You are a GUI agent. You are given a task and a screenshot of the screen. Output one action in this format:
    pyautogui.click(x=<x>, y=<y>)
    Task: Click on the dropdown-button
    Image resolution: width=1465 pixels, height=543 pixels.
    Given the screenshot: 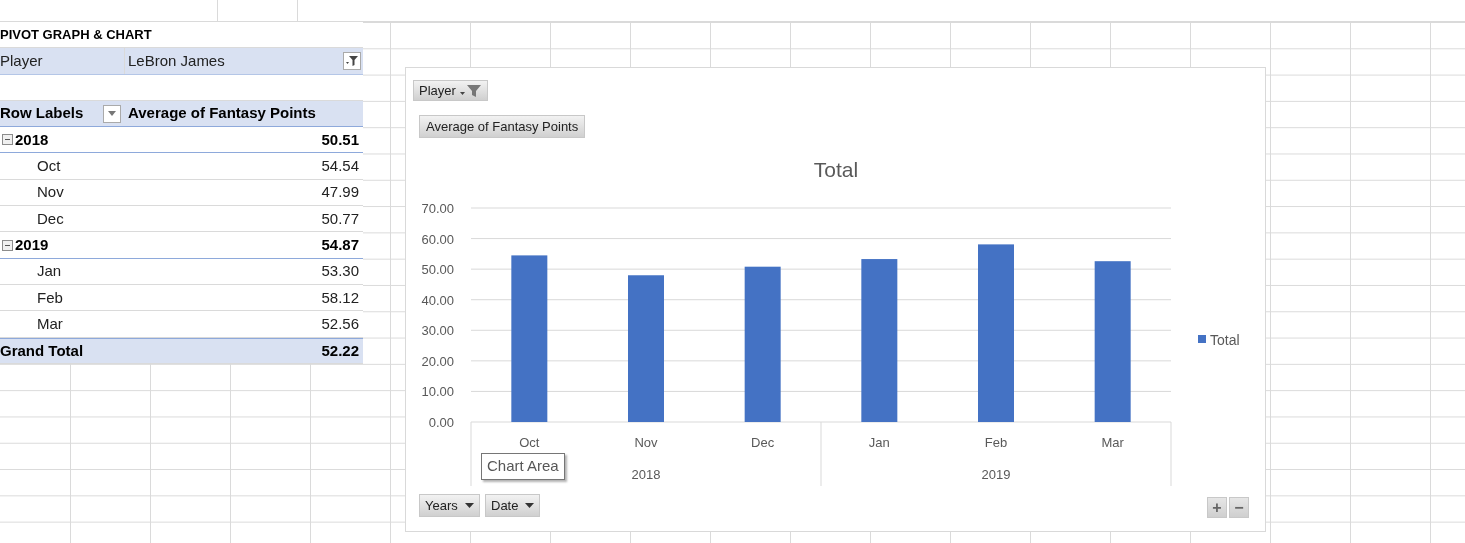 What is the action you would take?
    pyautogui.click(x=112, y=113)
    